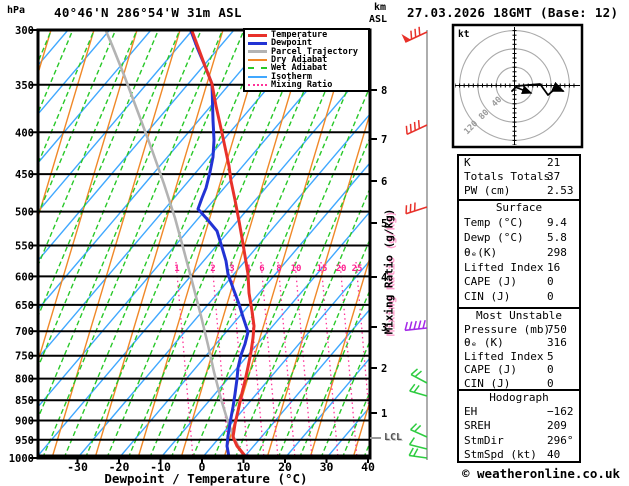  Describe the element at coordinates (513, 12) in the screenshot. I see `valid-datetime: 27.03.2026 18GMT (Base: 12)` at that location.